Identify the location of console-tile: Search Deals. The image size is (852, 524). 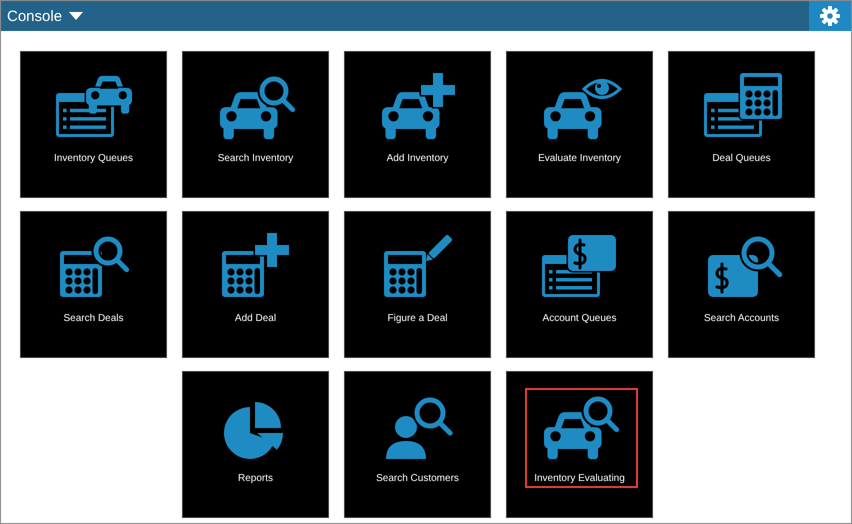
(93, 284).